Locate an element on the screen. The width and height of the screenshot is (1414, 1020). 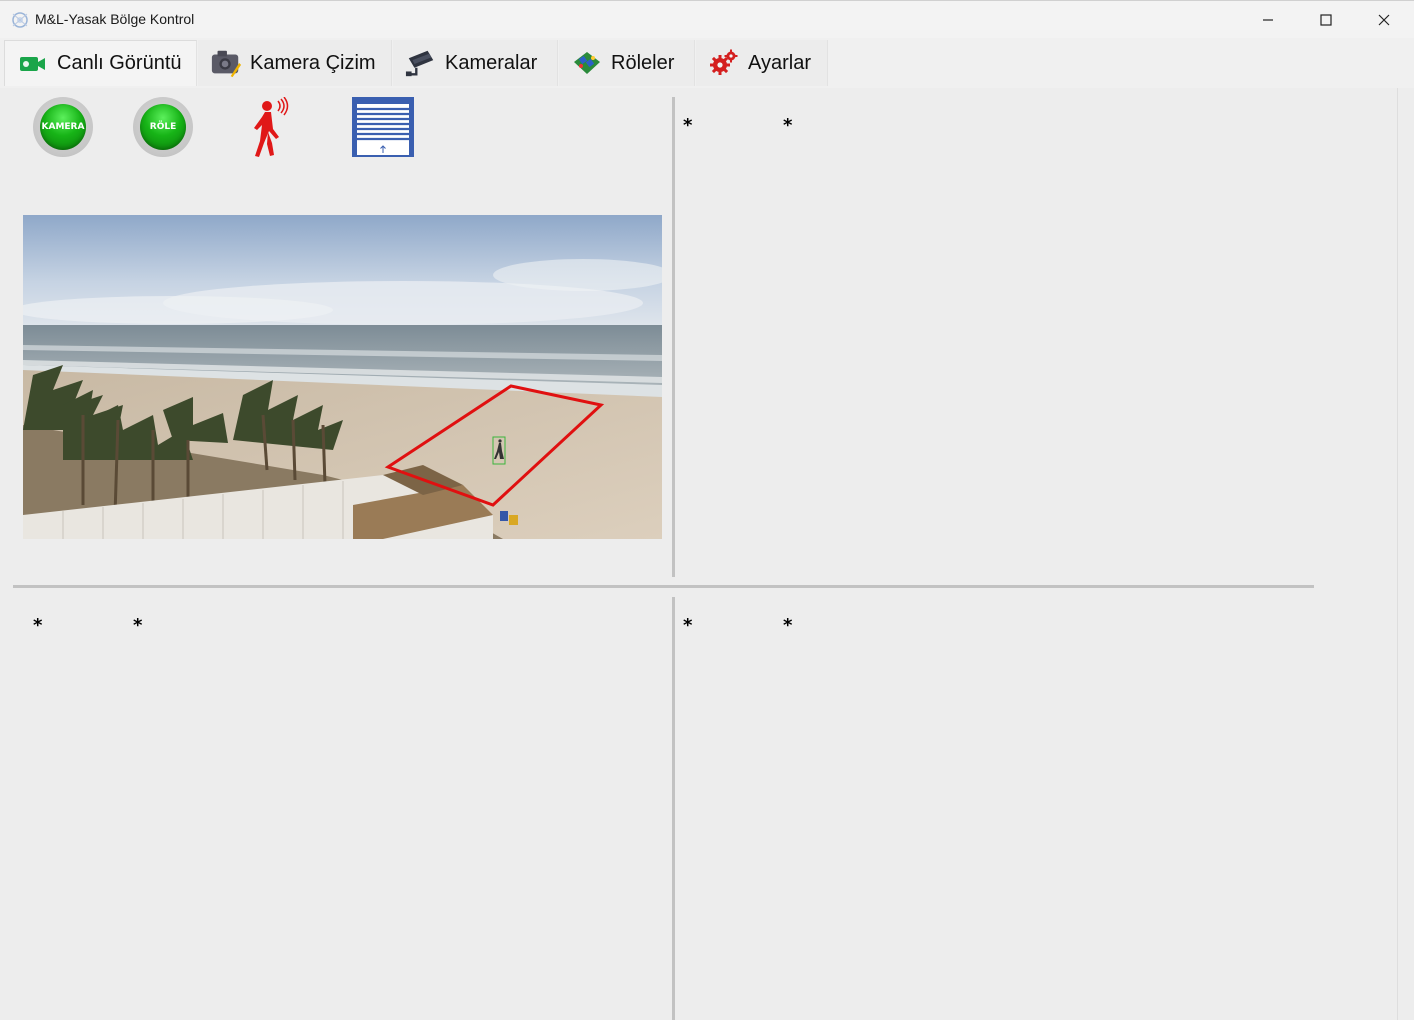
relay-status-label: RÖLE is located at coordinates (163, 127).